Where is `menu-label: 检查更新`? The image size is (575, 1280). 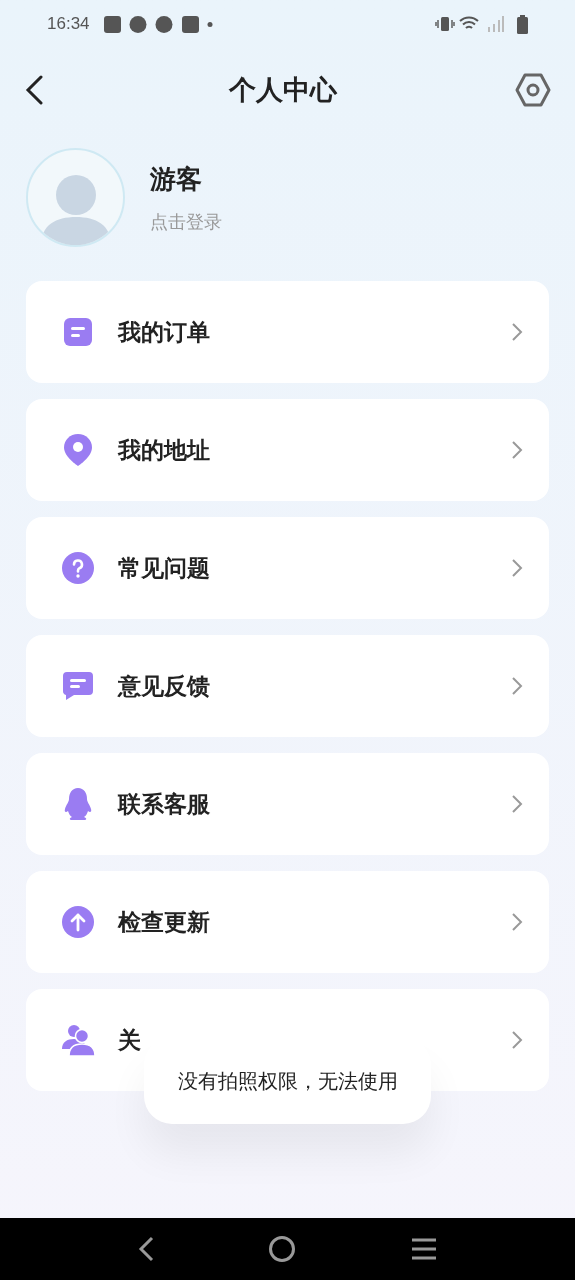 menu-label: 检查更新 is located at coordinates (164, 922).